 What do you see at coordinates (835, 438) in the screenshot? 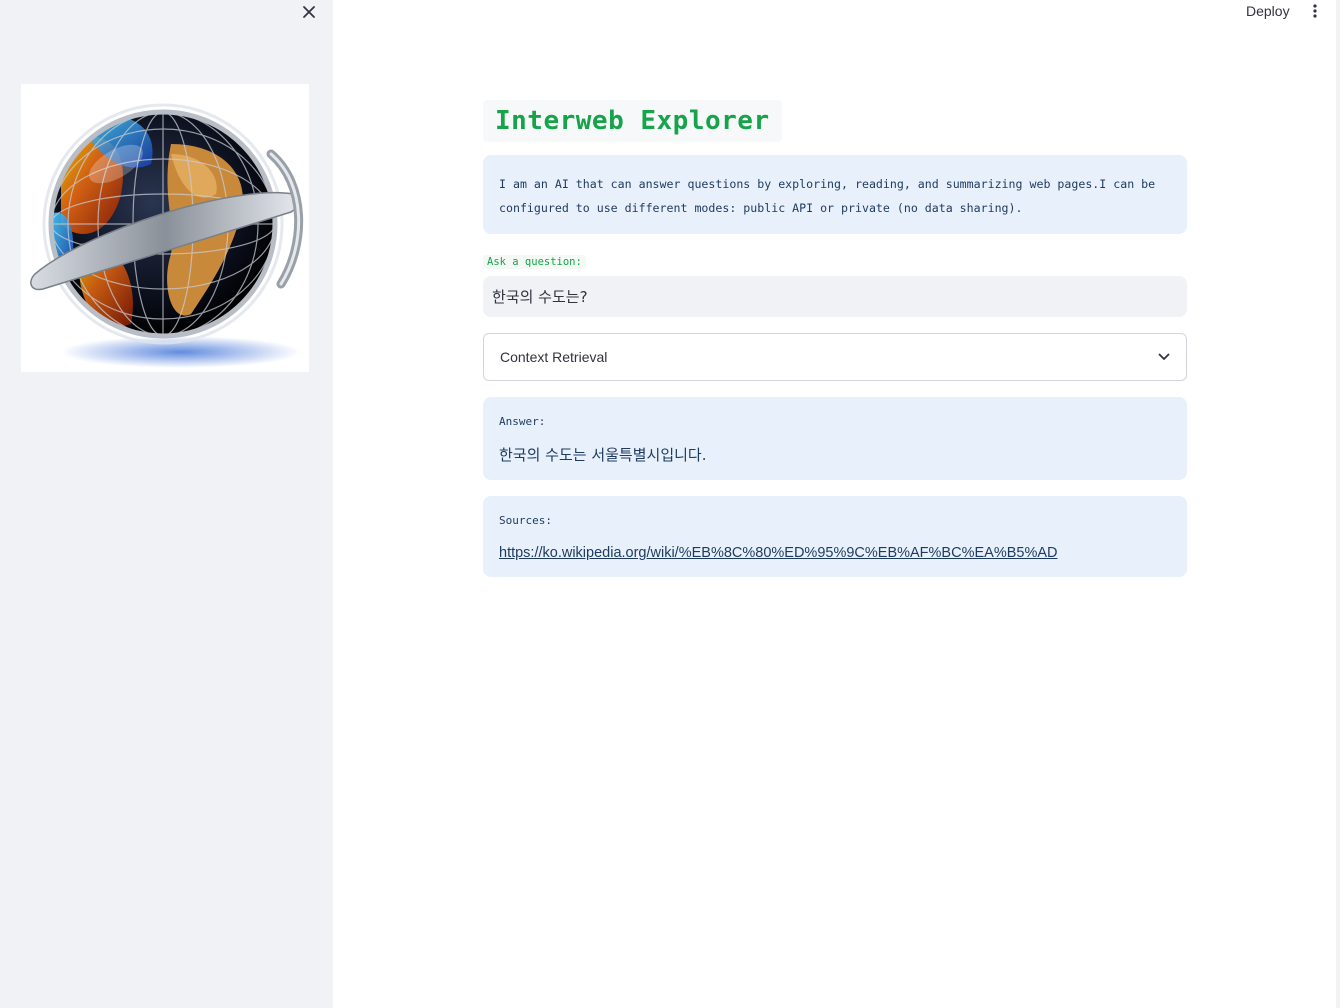
I see `answer-card: Answer: 한국의 수도는 서울특별시입니다.` at bounding box center [835, 438].